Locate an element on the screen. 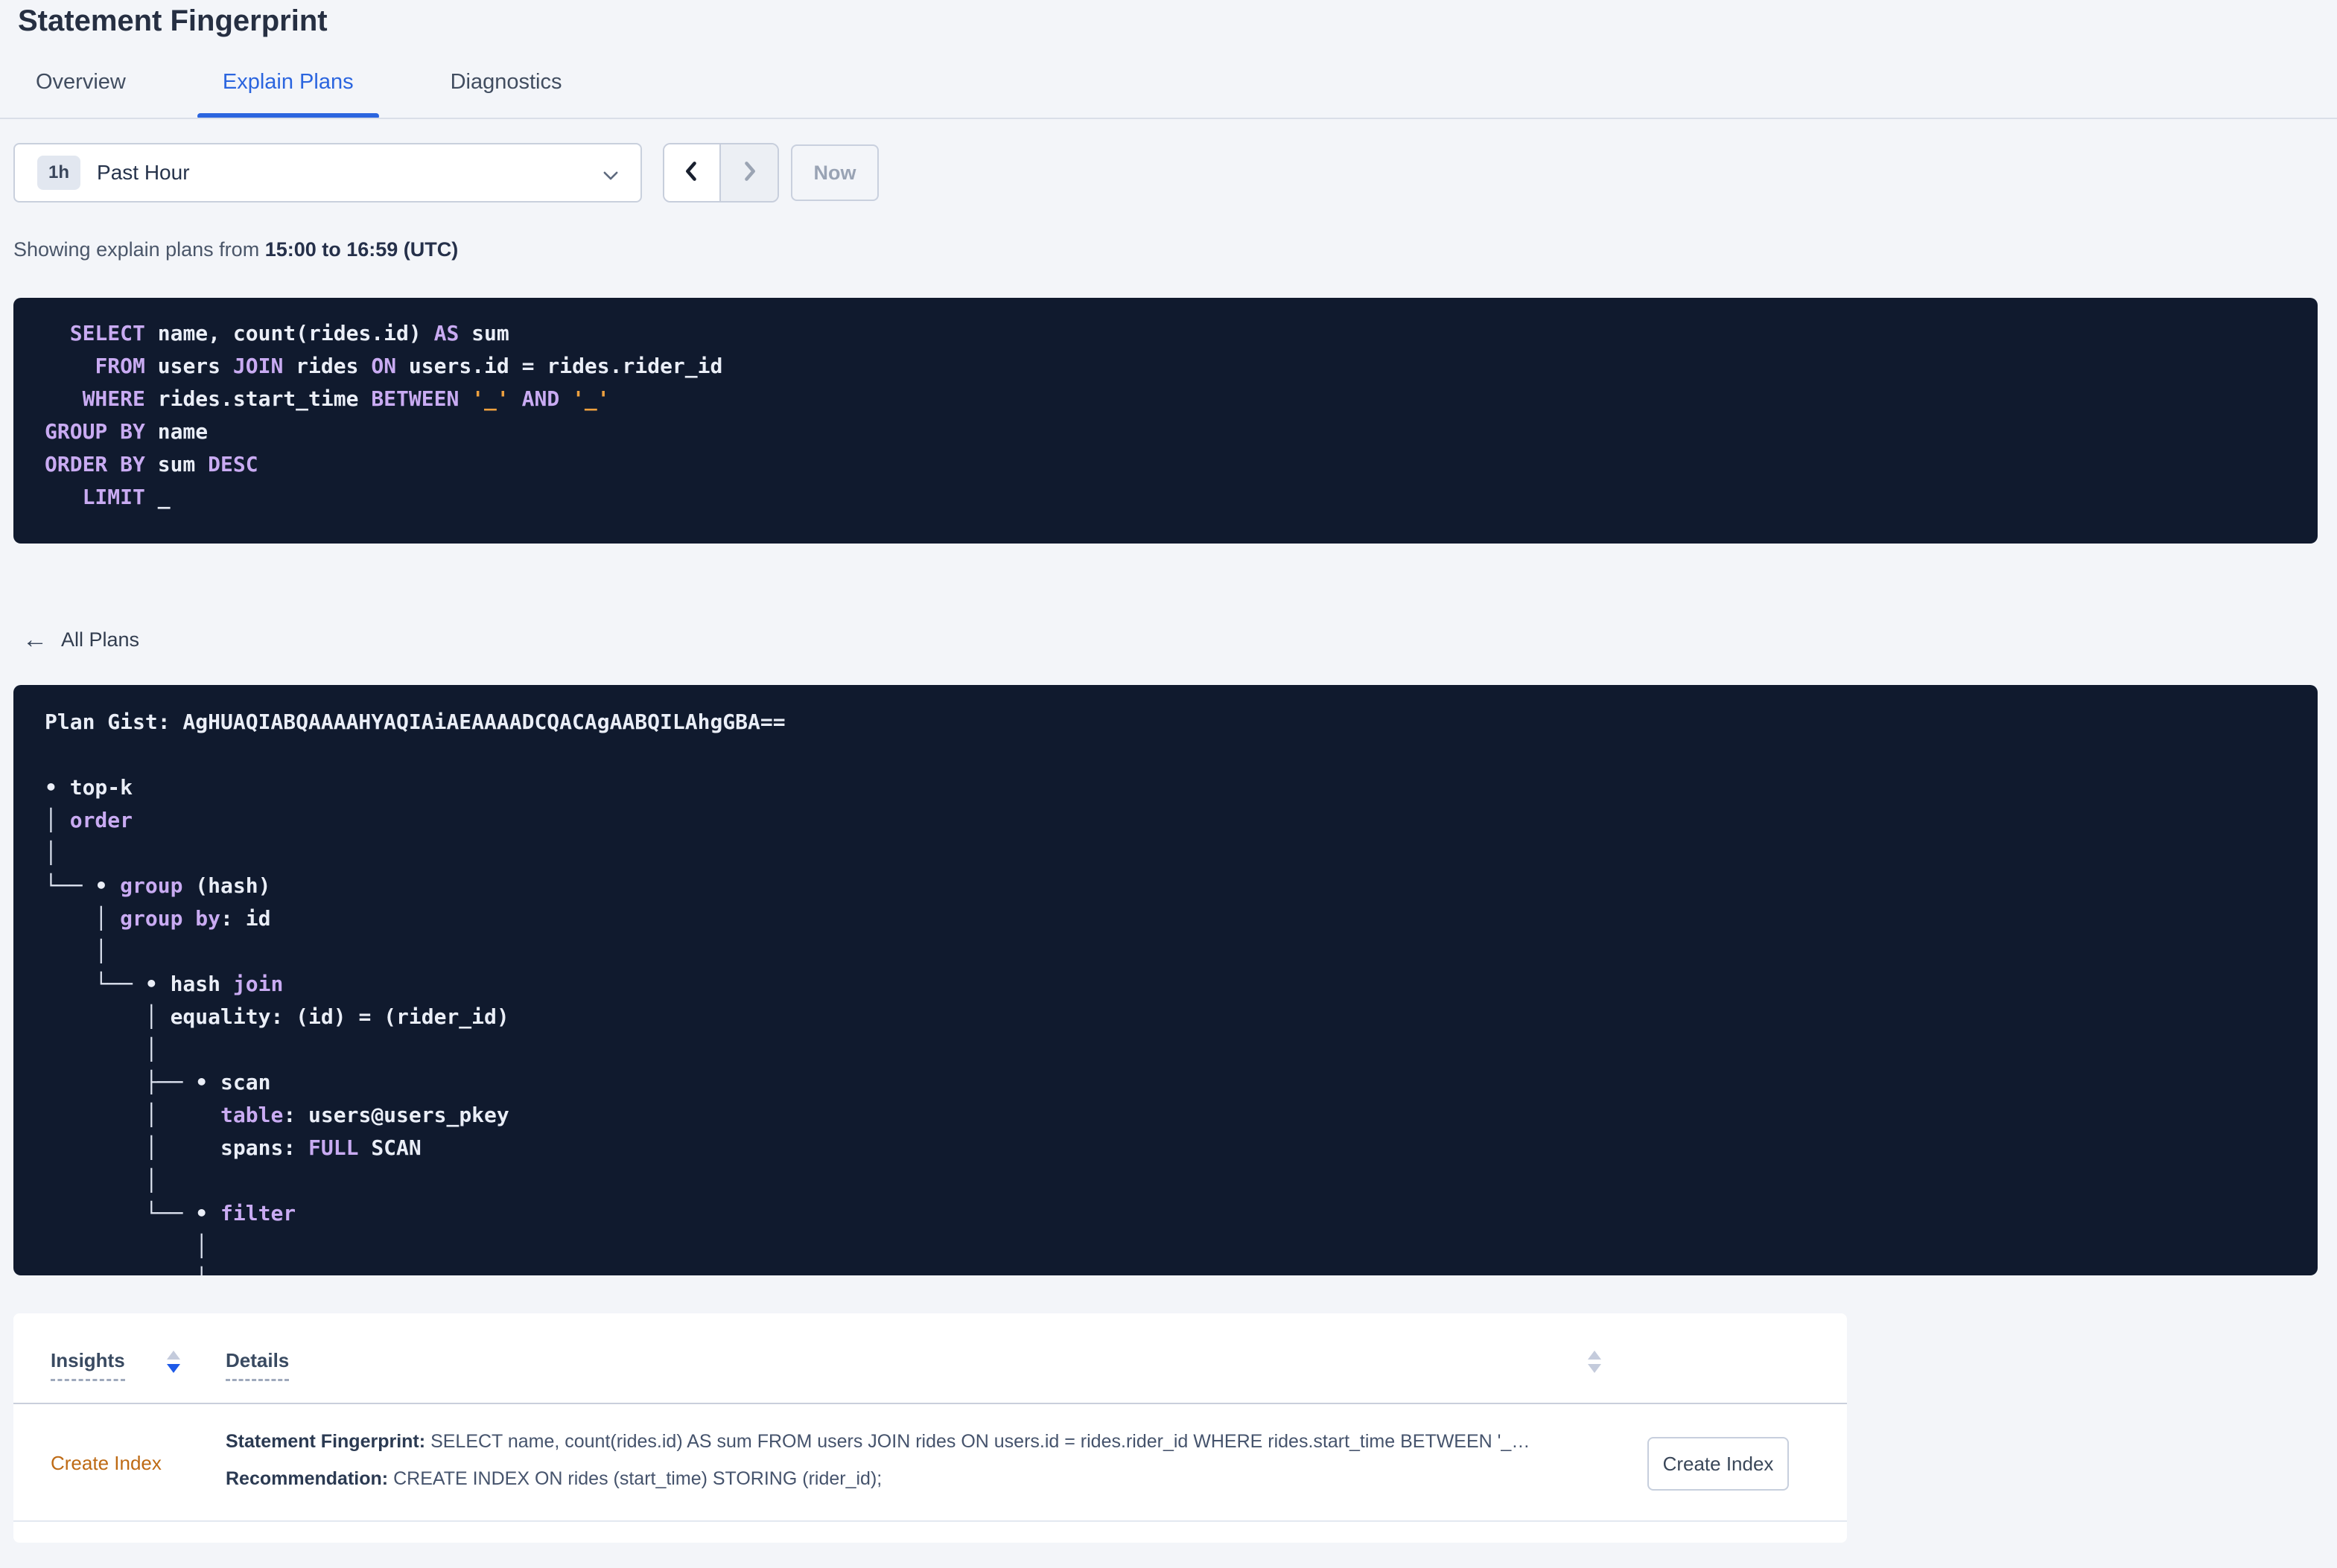 The width and height of the screenshot is (2337, 1568). column-header-details: Details is located at coordinates (258, 1365).